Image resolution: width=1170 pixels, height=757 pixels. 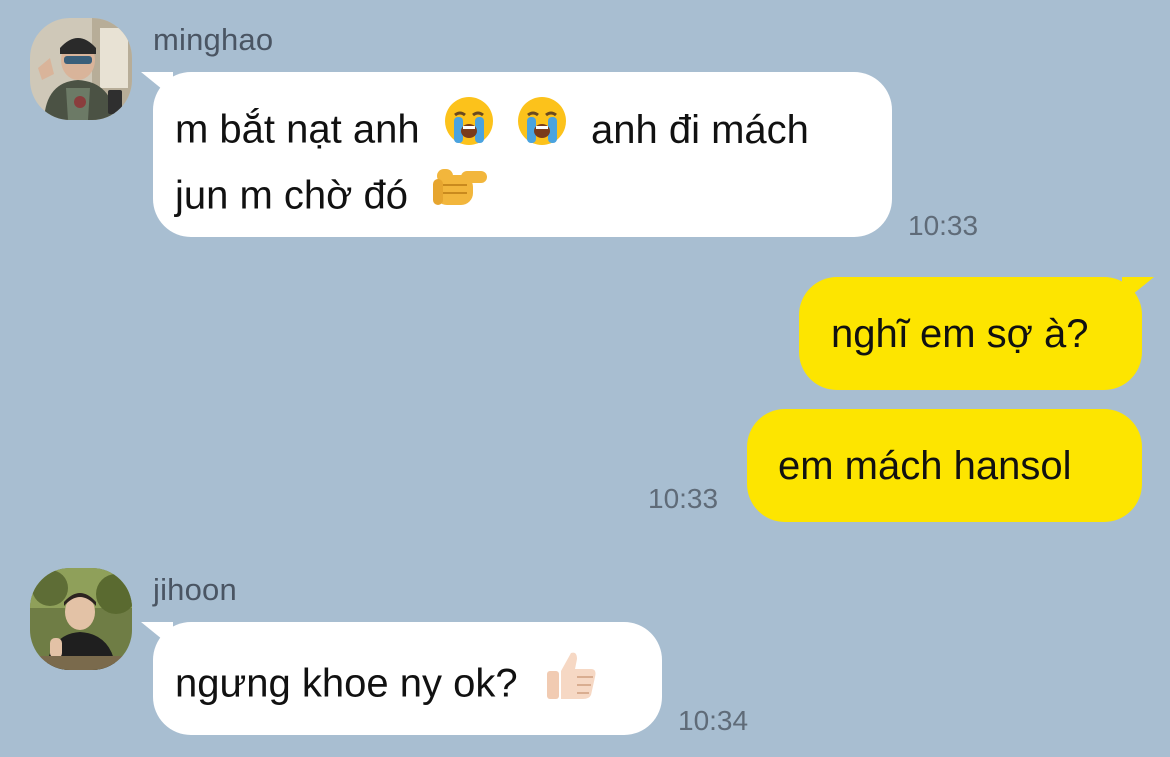 What do you see at coordinates (297, 129) in the screenshot?
I see `message-text-part: m bắt nạt anh` at bounding box center [297, 129].